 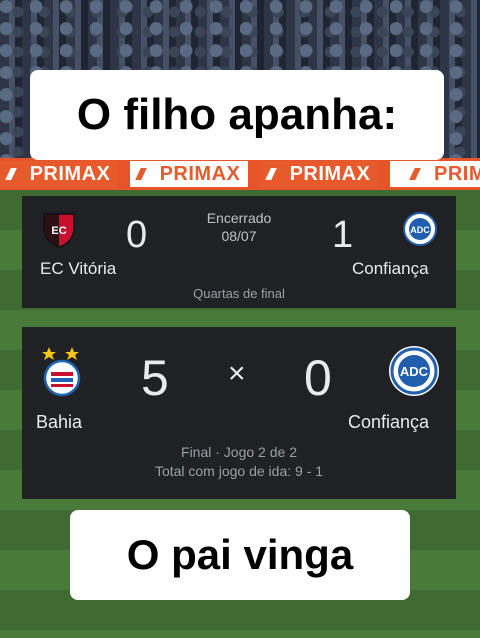 I want to click on svg-text: EC, so click(x=58, y=231).